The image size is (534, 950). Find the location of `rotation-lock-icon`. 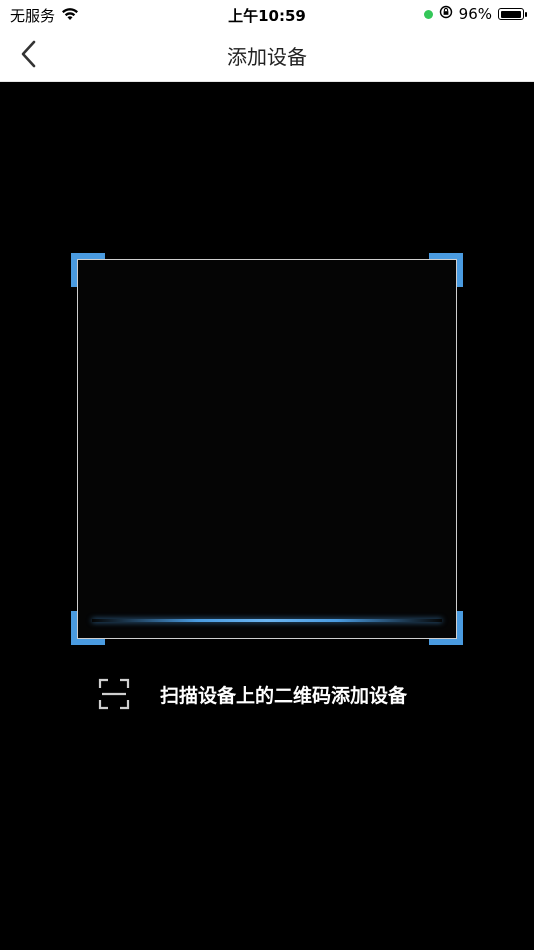

rotation-lock-icon is located at coordinates (446, 14).